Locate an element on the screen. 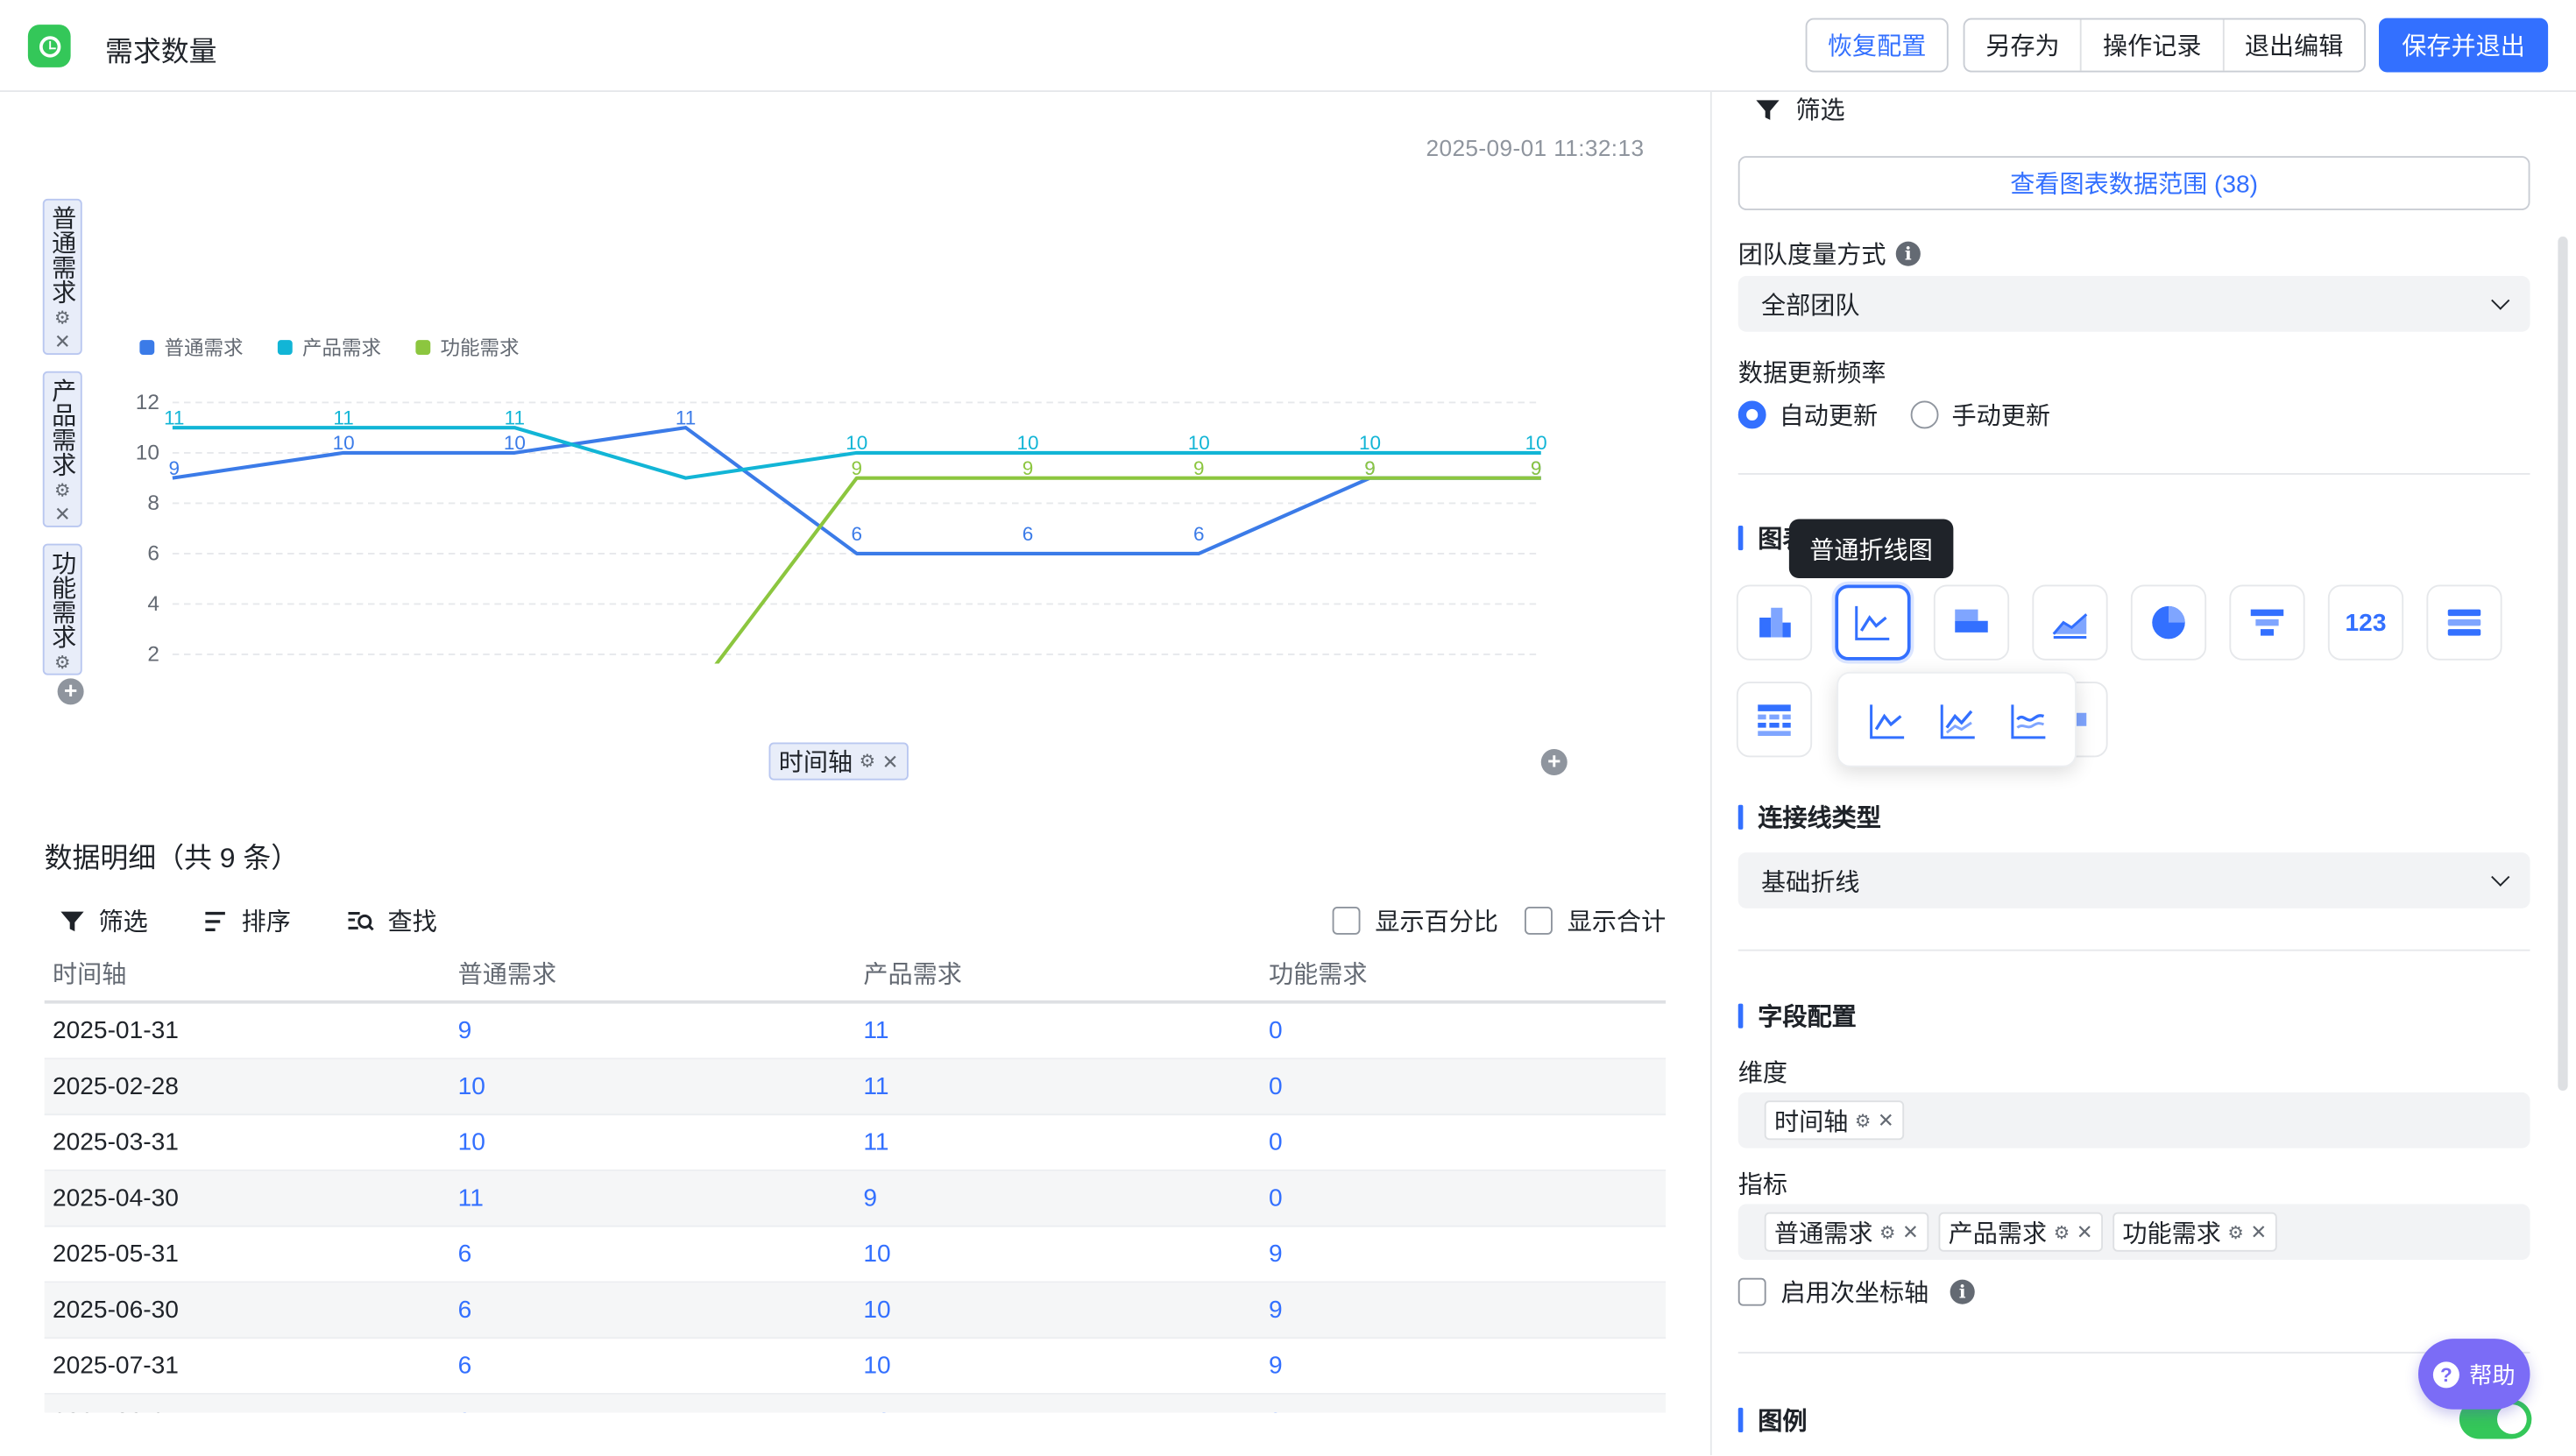 Image resolution: width=2576 pixels, height=1456 pixels. chart-type-table is located at coordinates (1774, 720).